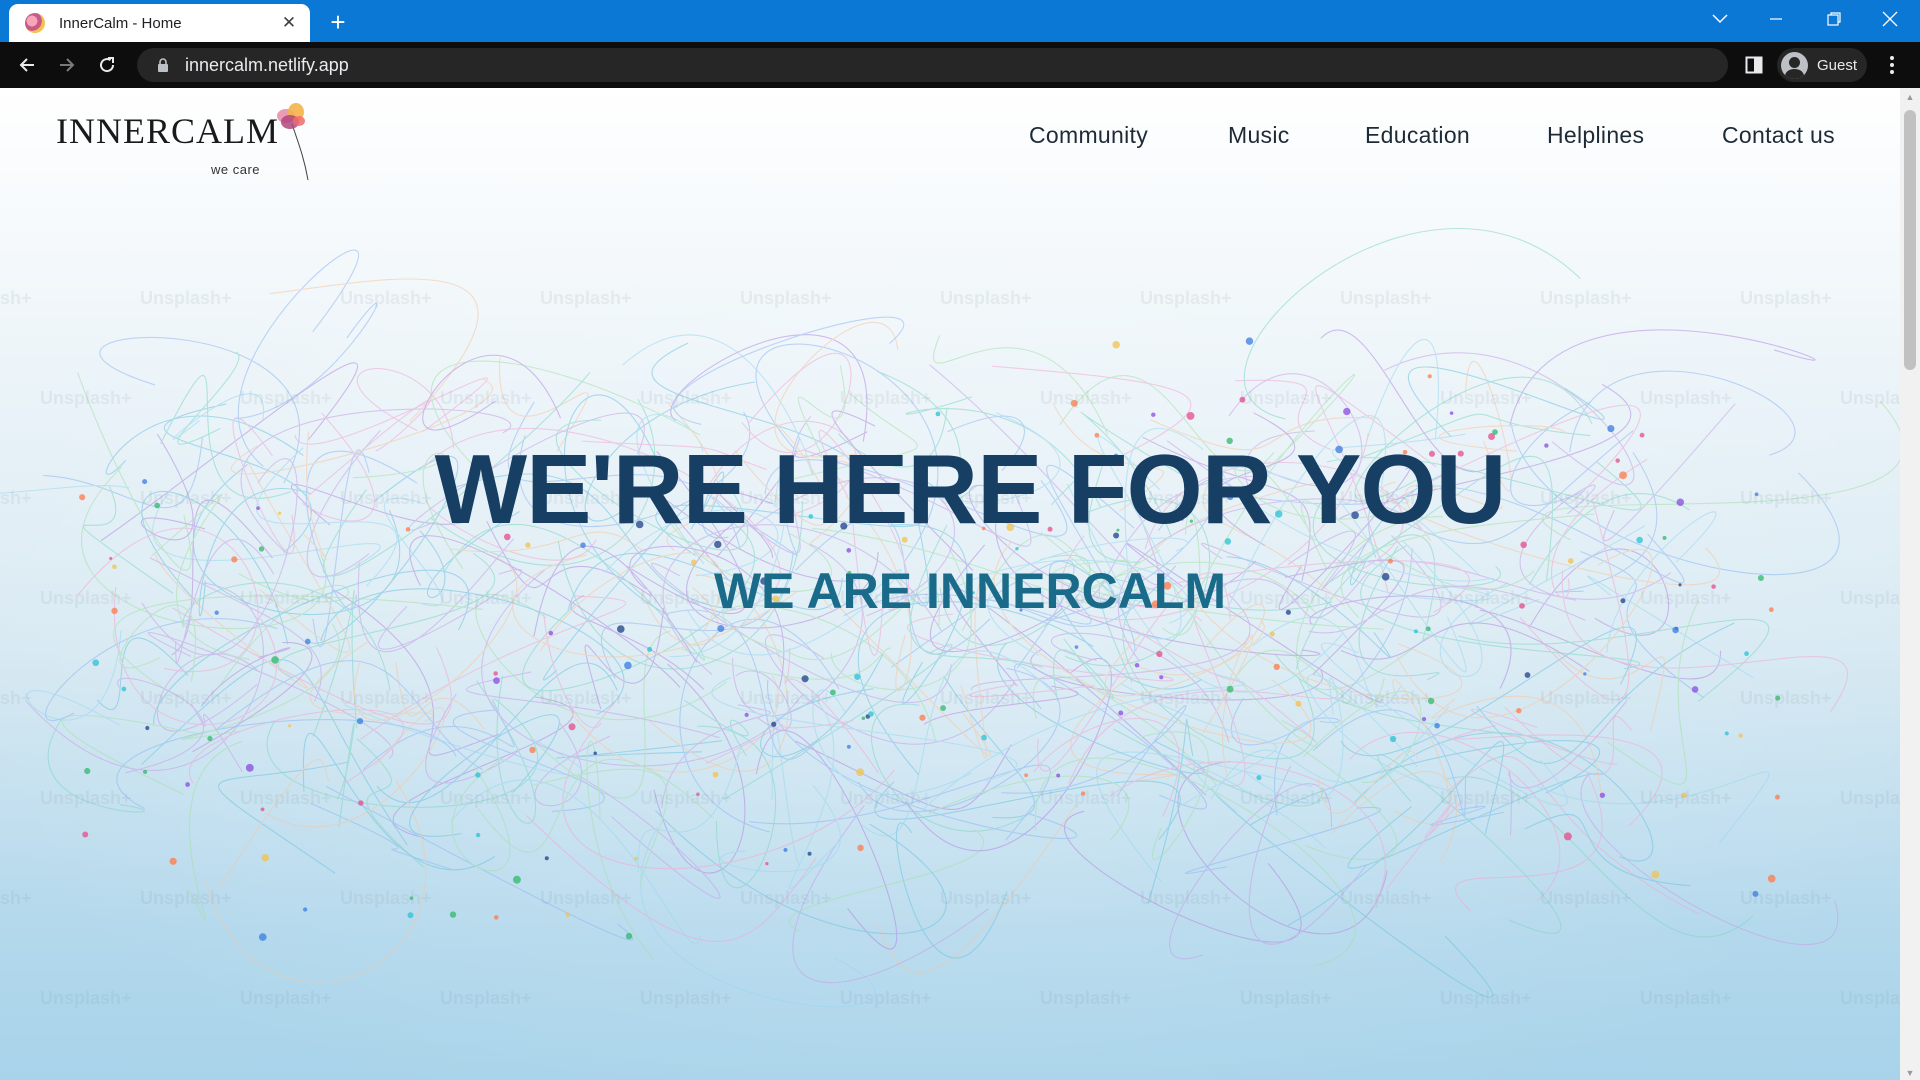 This screenshot has height=1080, width=1920. What do you see at coordinates (1837, 65) in the screenshot?
I see `profile-name: Guest` at bounding box center [1837, 65].